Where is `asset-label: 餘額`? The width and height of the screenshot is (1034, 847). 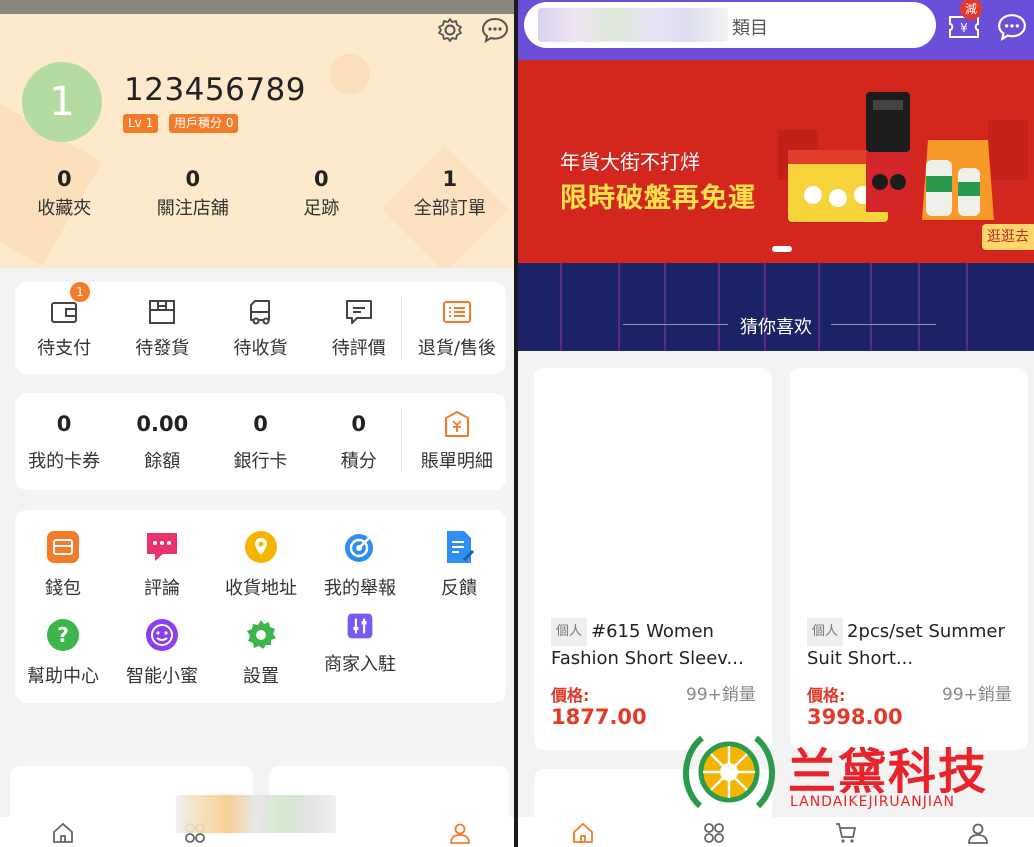
asset-label: 餘額 is located at coordinates (162, 461).